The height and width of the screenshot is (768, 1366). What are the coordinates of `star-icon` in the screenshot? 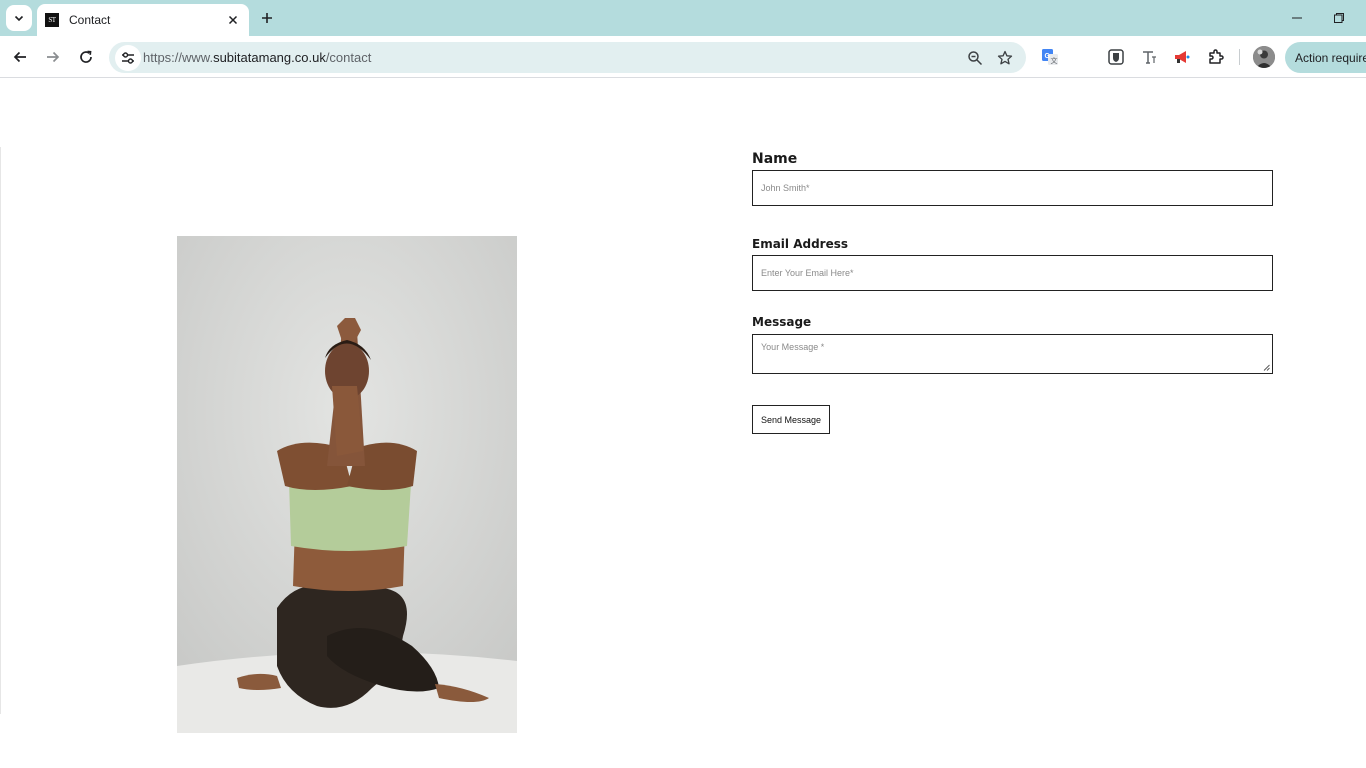 It's located at (1005, 57).